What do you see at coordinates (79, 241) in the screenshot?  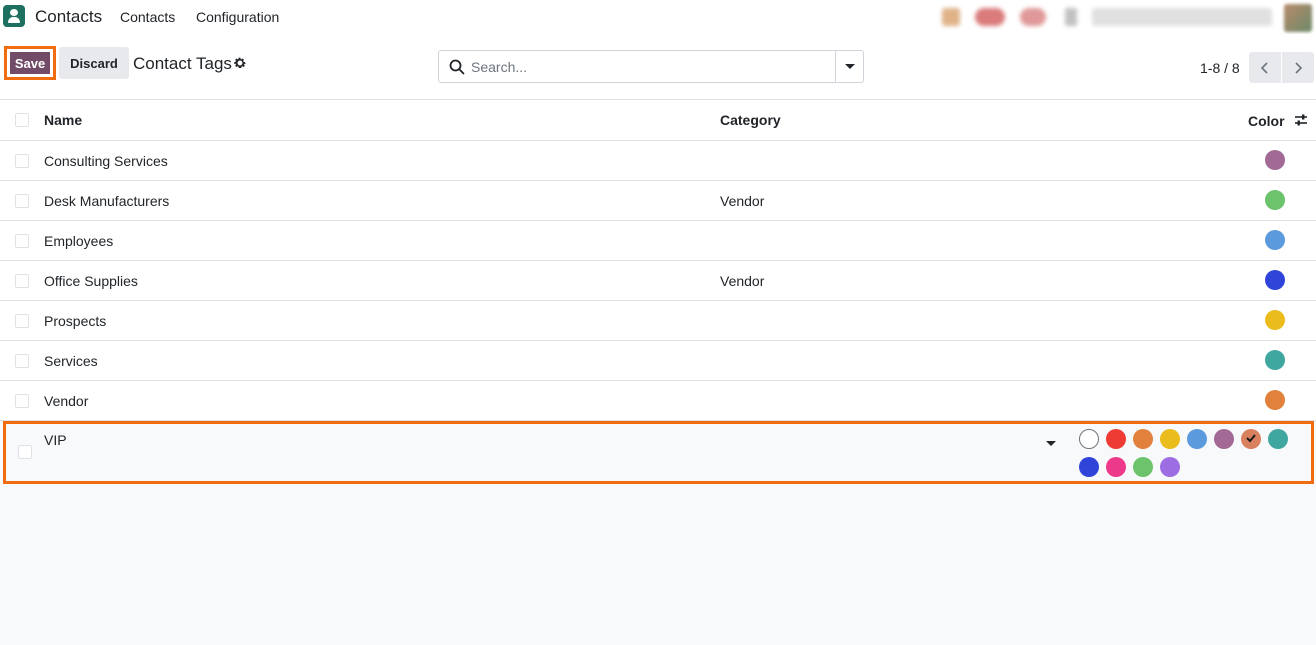 I see `tag-name: Employees` at bounding box center [79, 241].